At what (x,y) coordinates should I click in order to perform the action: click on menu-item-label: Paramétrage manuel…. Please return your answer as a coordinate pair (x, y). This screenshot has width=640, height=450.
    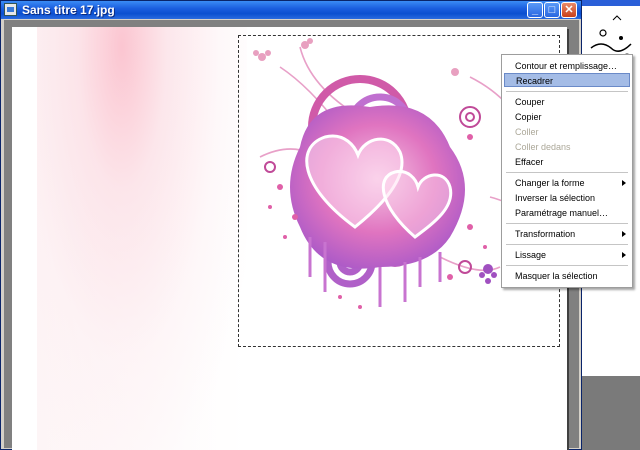
    Looking at the image, I should click on (562, 213).